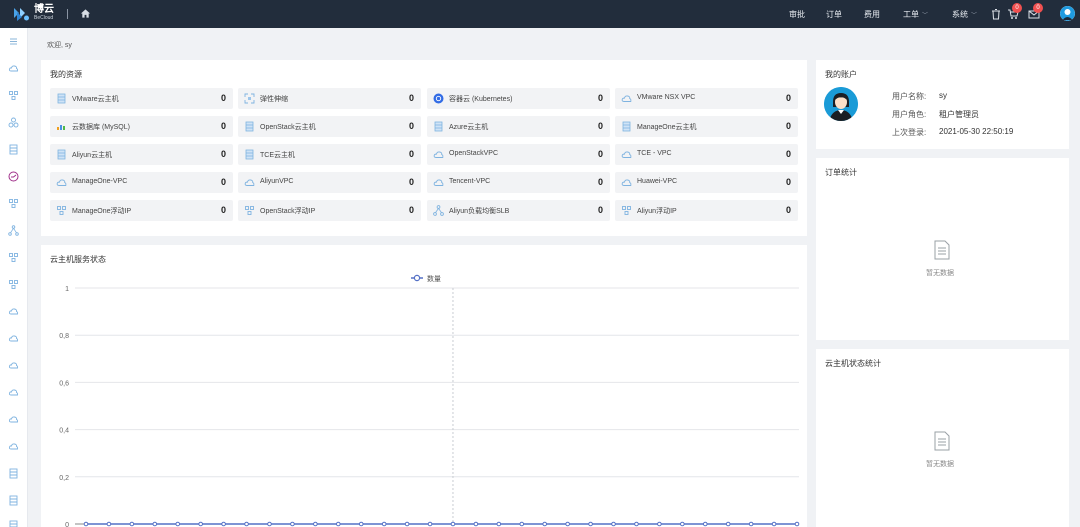 The image size is (1080, 527). What do you see at coordinates (1038, 8) in the screenshot?
I see `message-badge: 0` at bounding box center [1038, 8].